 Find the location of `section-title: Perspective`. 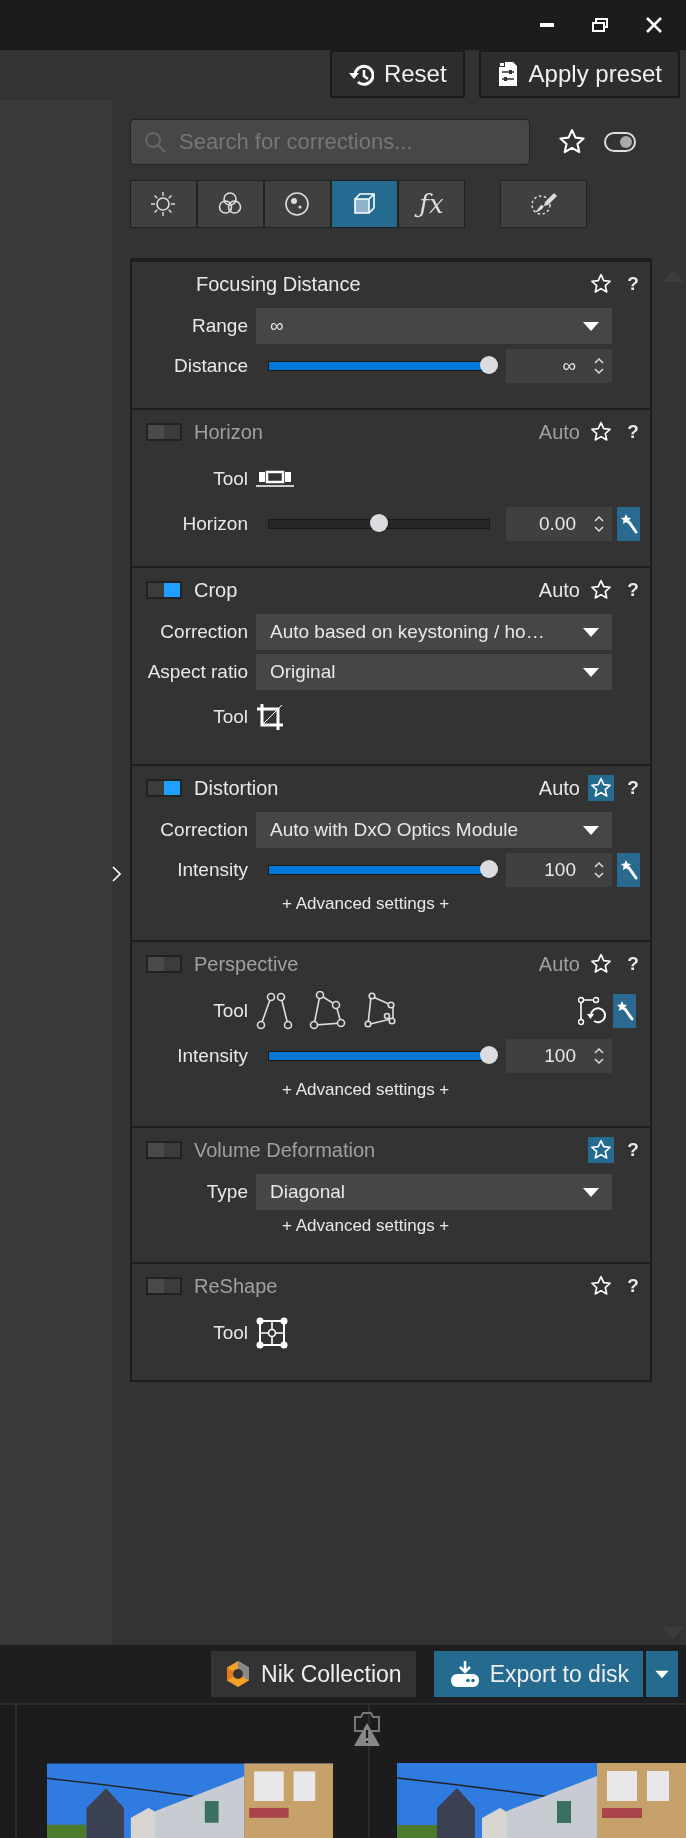

section-title: Perspective is located at coordinates (247, 964).